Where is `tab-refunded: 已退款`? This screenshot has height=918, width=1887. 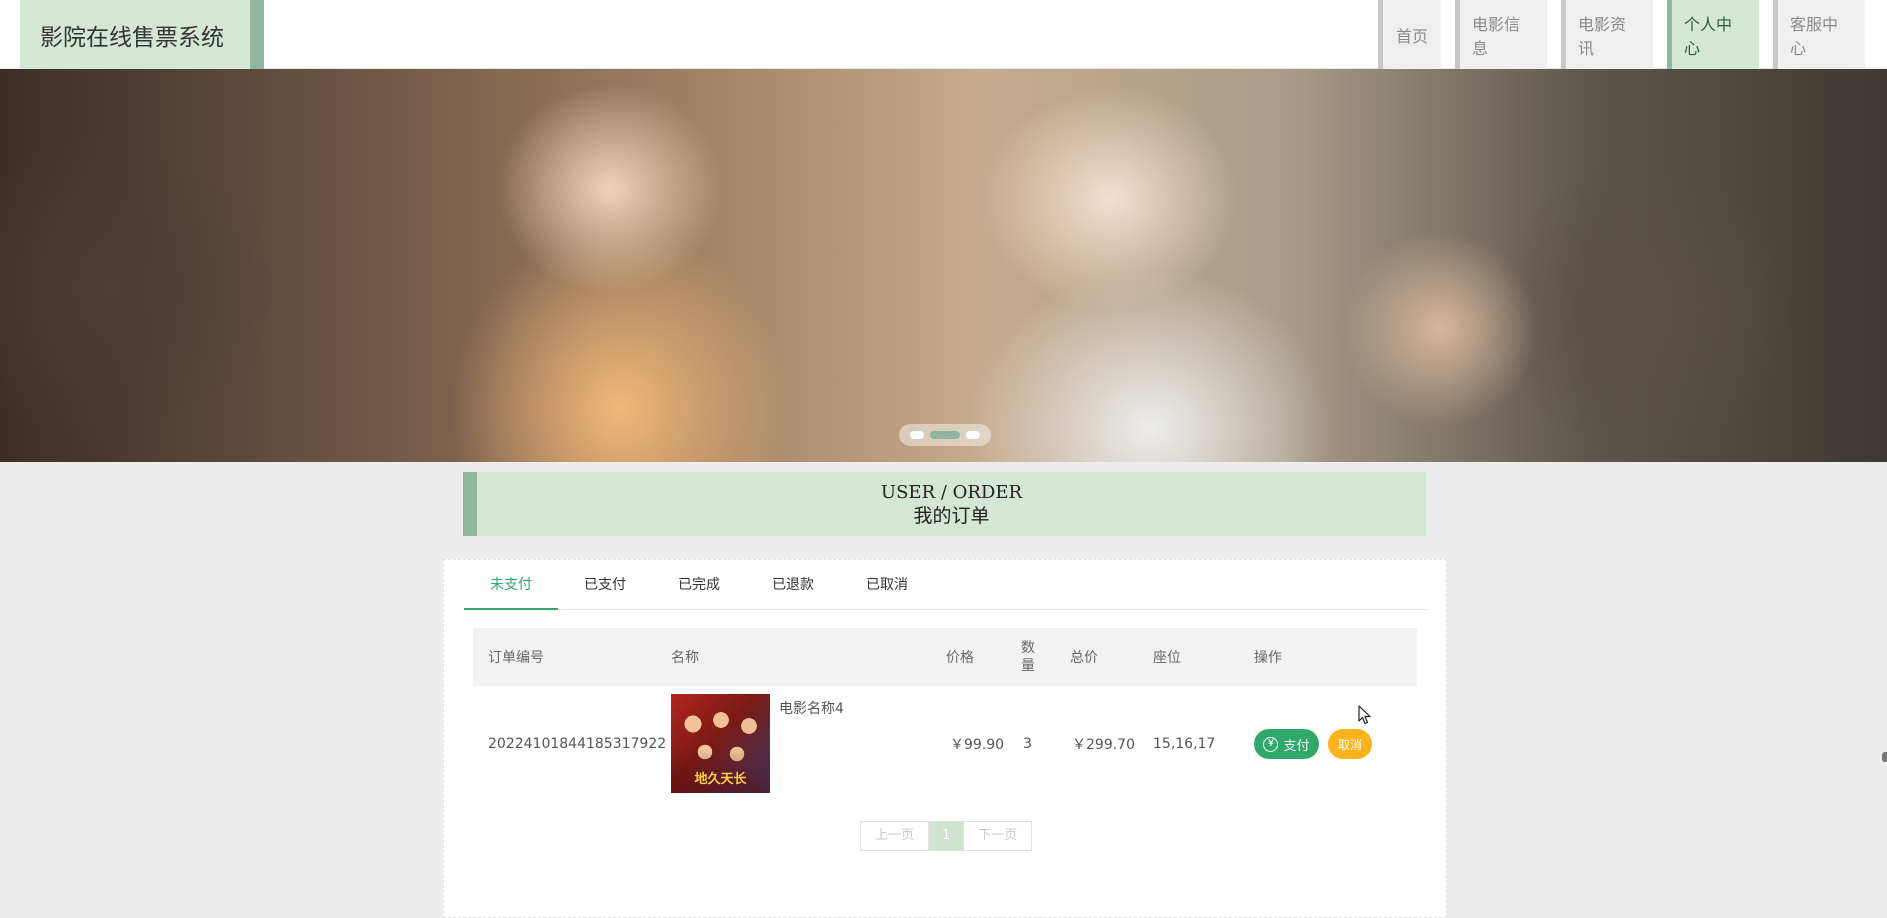
tab-refunded: 已退款 is located at coordinates (793, 585).